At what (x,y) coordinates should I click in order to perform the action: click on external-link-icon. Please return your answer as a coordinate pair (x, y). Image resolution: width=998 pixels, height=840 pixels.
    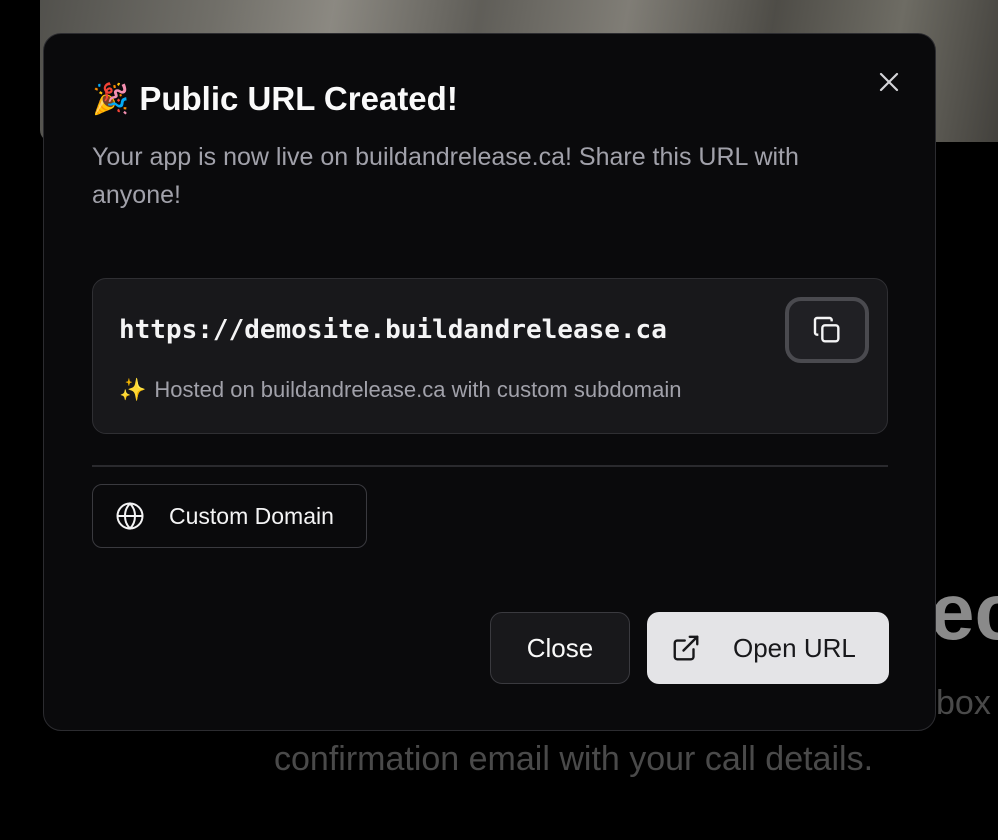
    Looking at the image, I should click on (686, 648).